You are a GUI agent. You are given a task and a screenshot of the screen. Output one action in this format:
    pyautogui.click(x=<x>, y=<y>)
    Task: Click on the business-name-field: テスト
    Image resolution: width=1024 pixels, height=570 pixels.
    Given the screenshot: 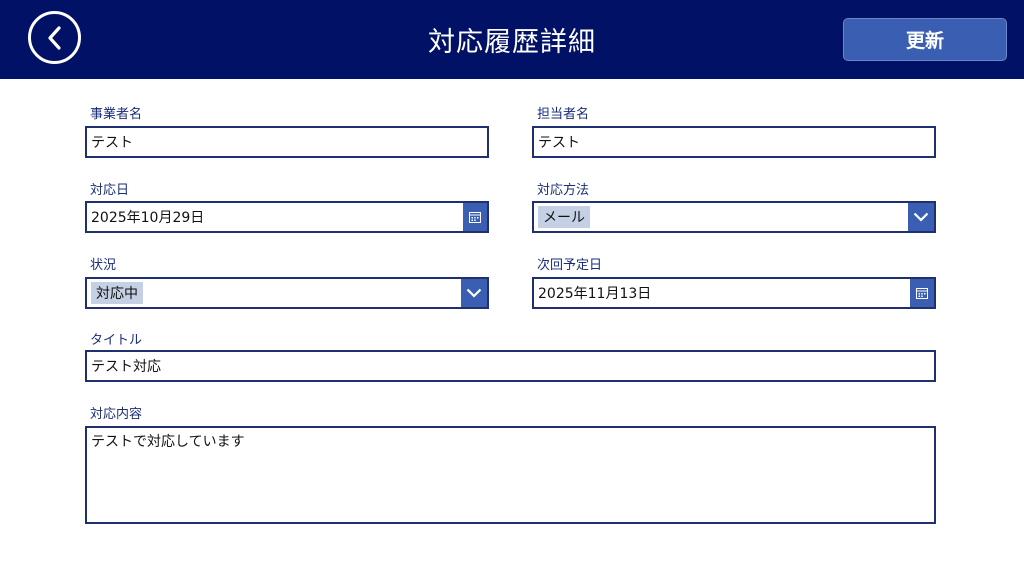 What is the action you would take?
    pyautogui.click(x=287, y=142)
    